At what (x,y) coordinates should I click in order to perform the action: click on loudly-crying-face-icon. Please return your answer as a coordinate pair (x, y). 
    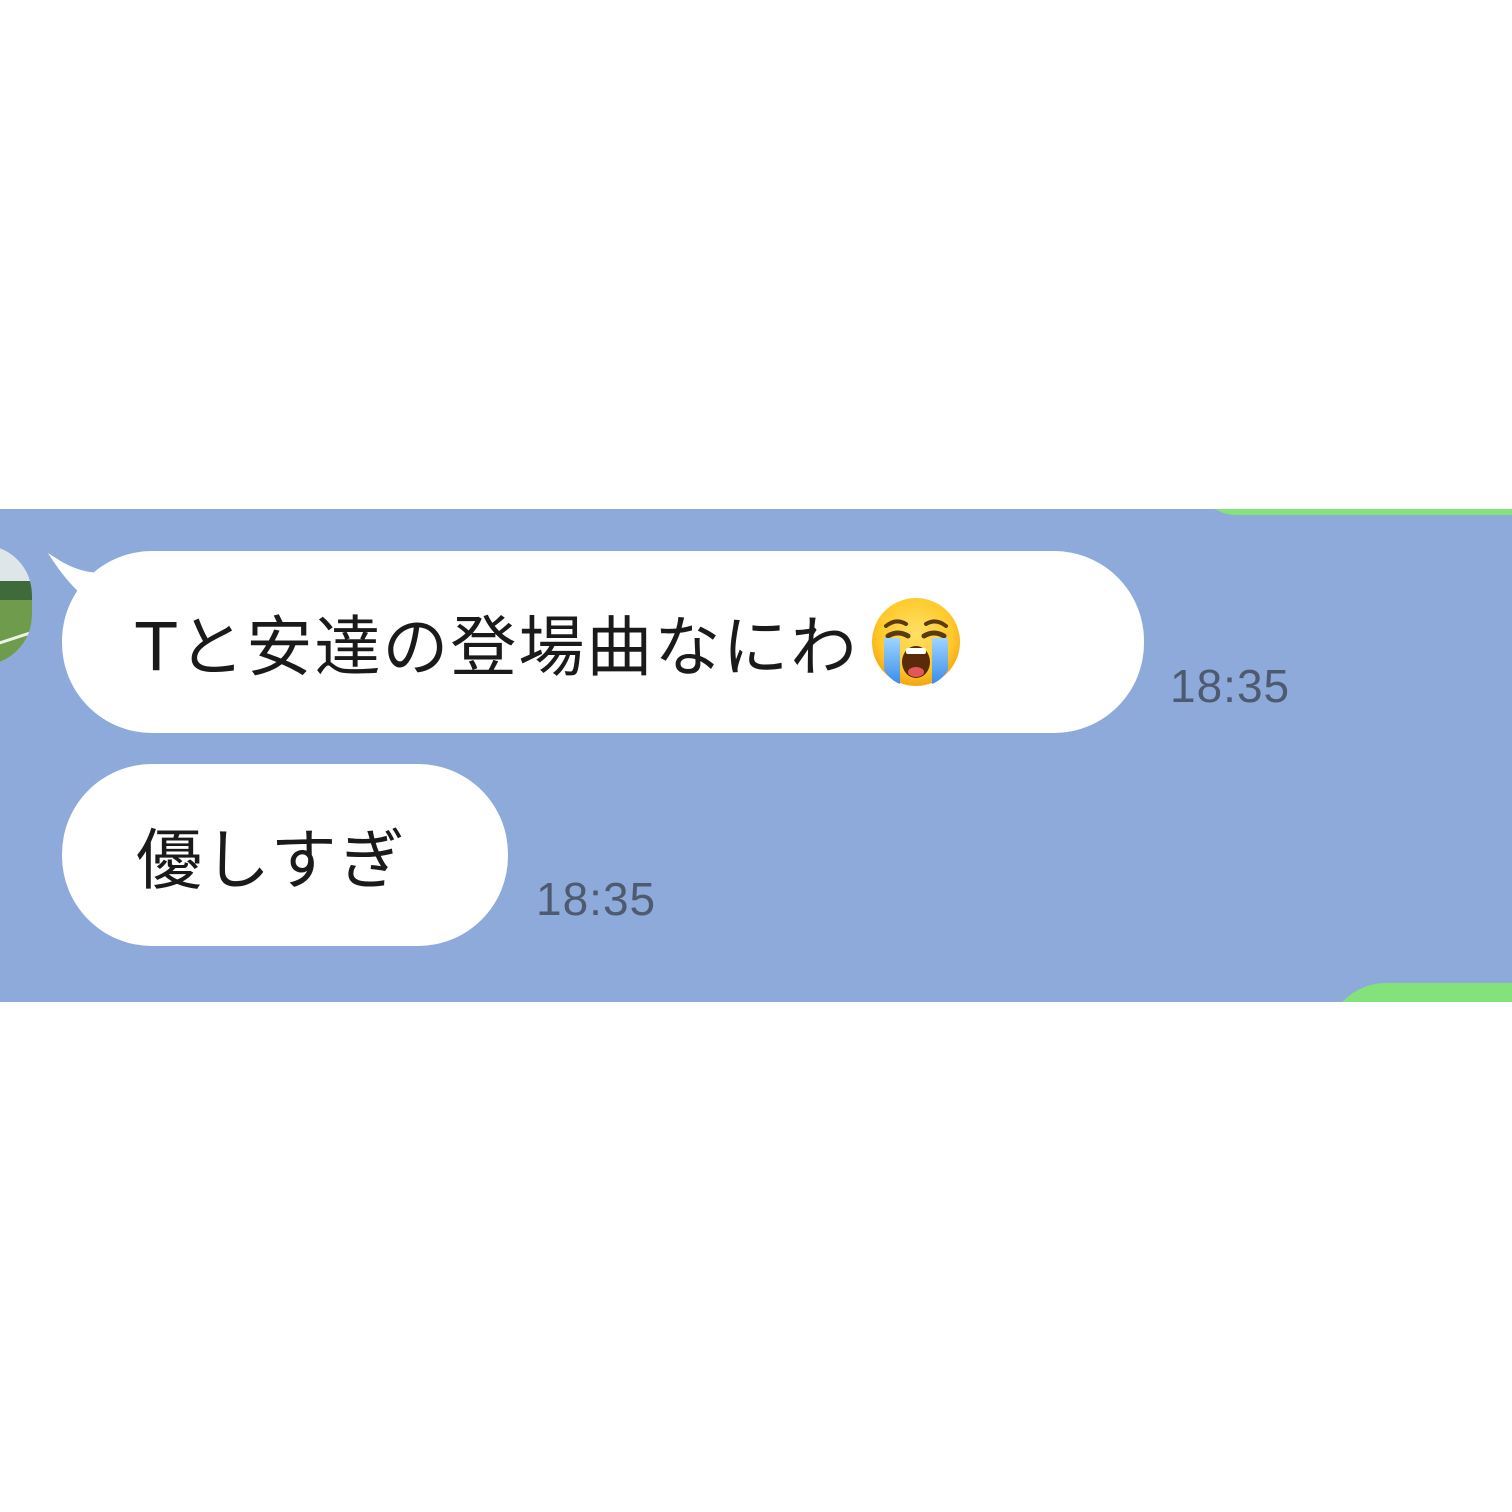
    Looking at the image, I should click on (916, 642).